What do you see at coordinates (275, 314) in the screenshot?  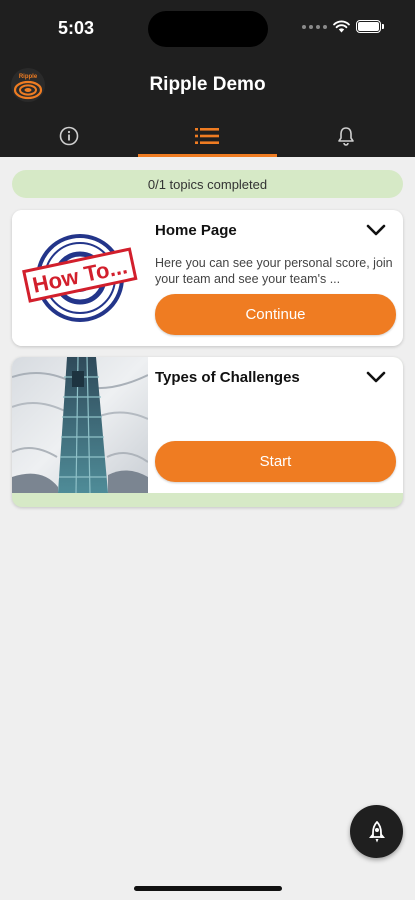 I see `continue-button: Continue` at bounding box center [275, 314].